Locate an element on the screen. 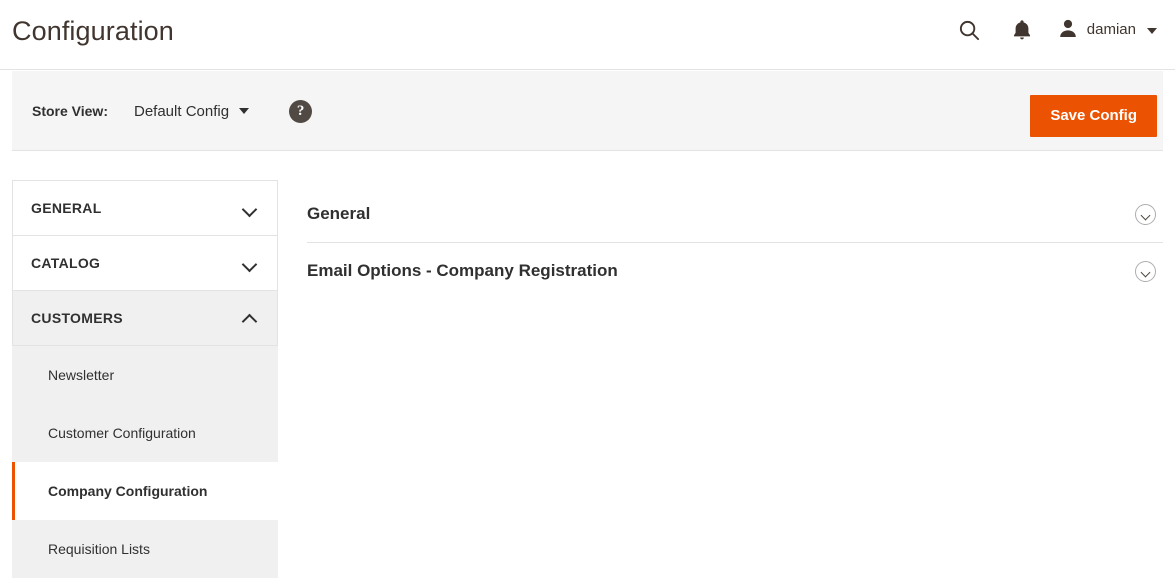 The image size is (1175, 584). bell-icon is located at coordinates (1022, 30).